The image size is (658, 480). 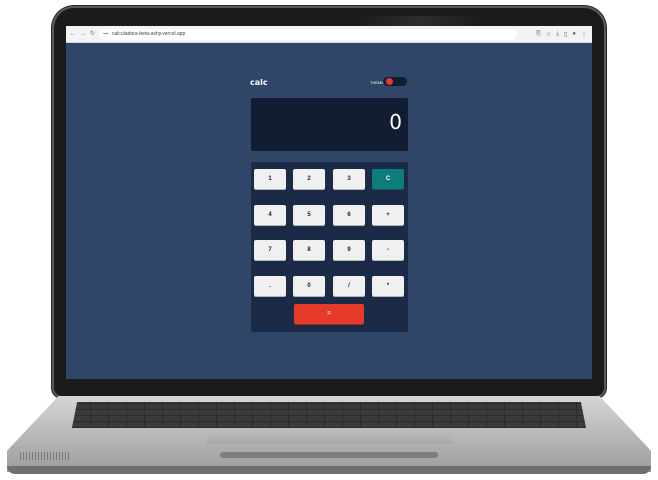 What do you see at coordinates (574, 34) in the screenshot?
I see `profile-icon: ●` at bounding box center [574, 34].